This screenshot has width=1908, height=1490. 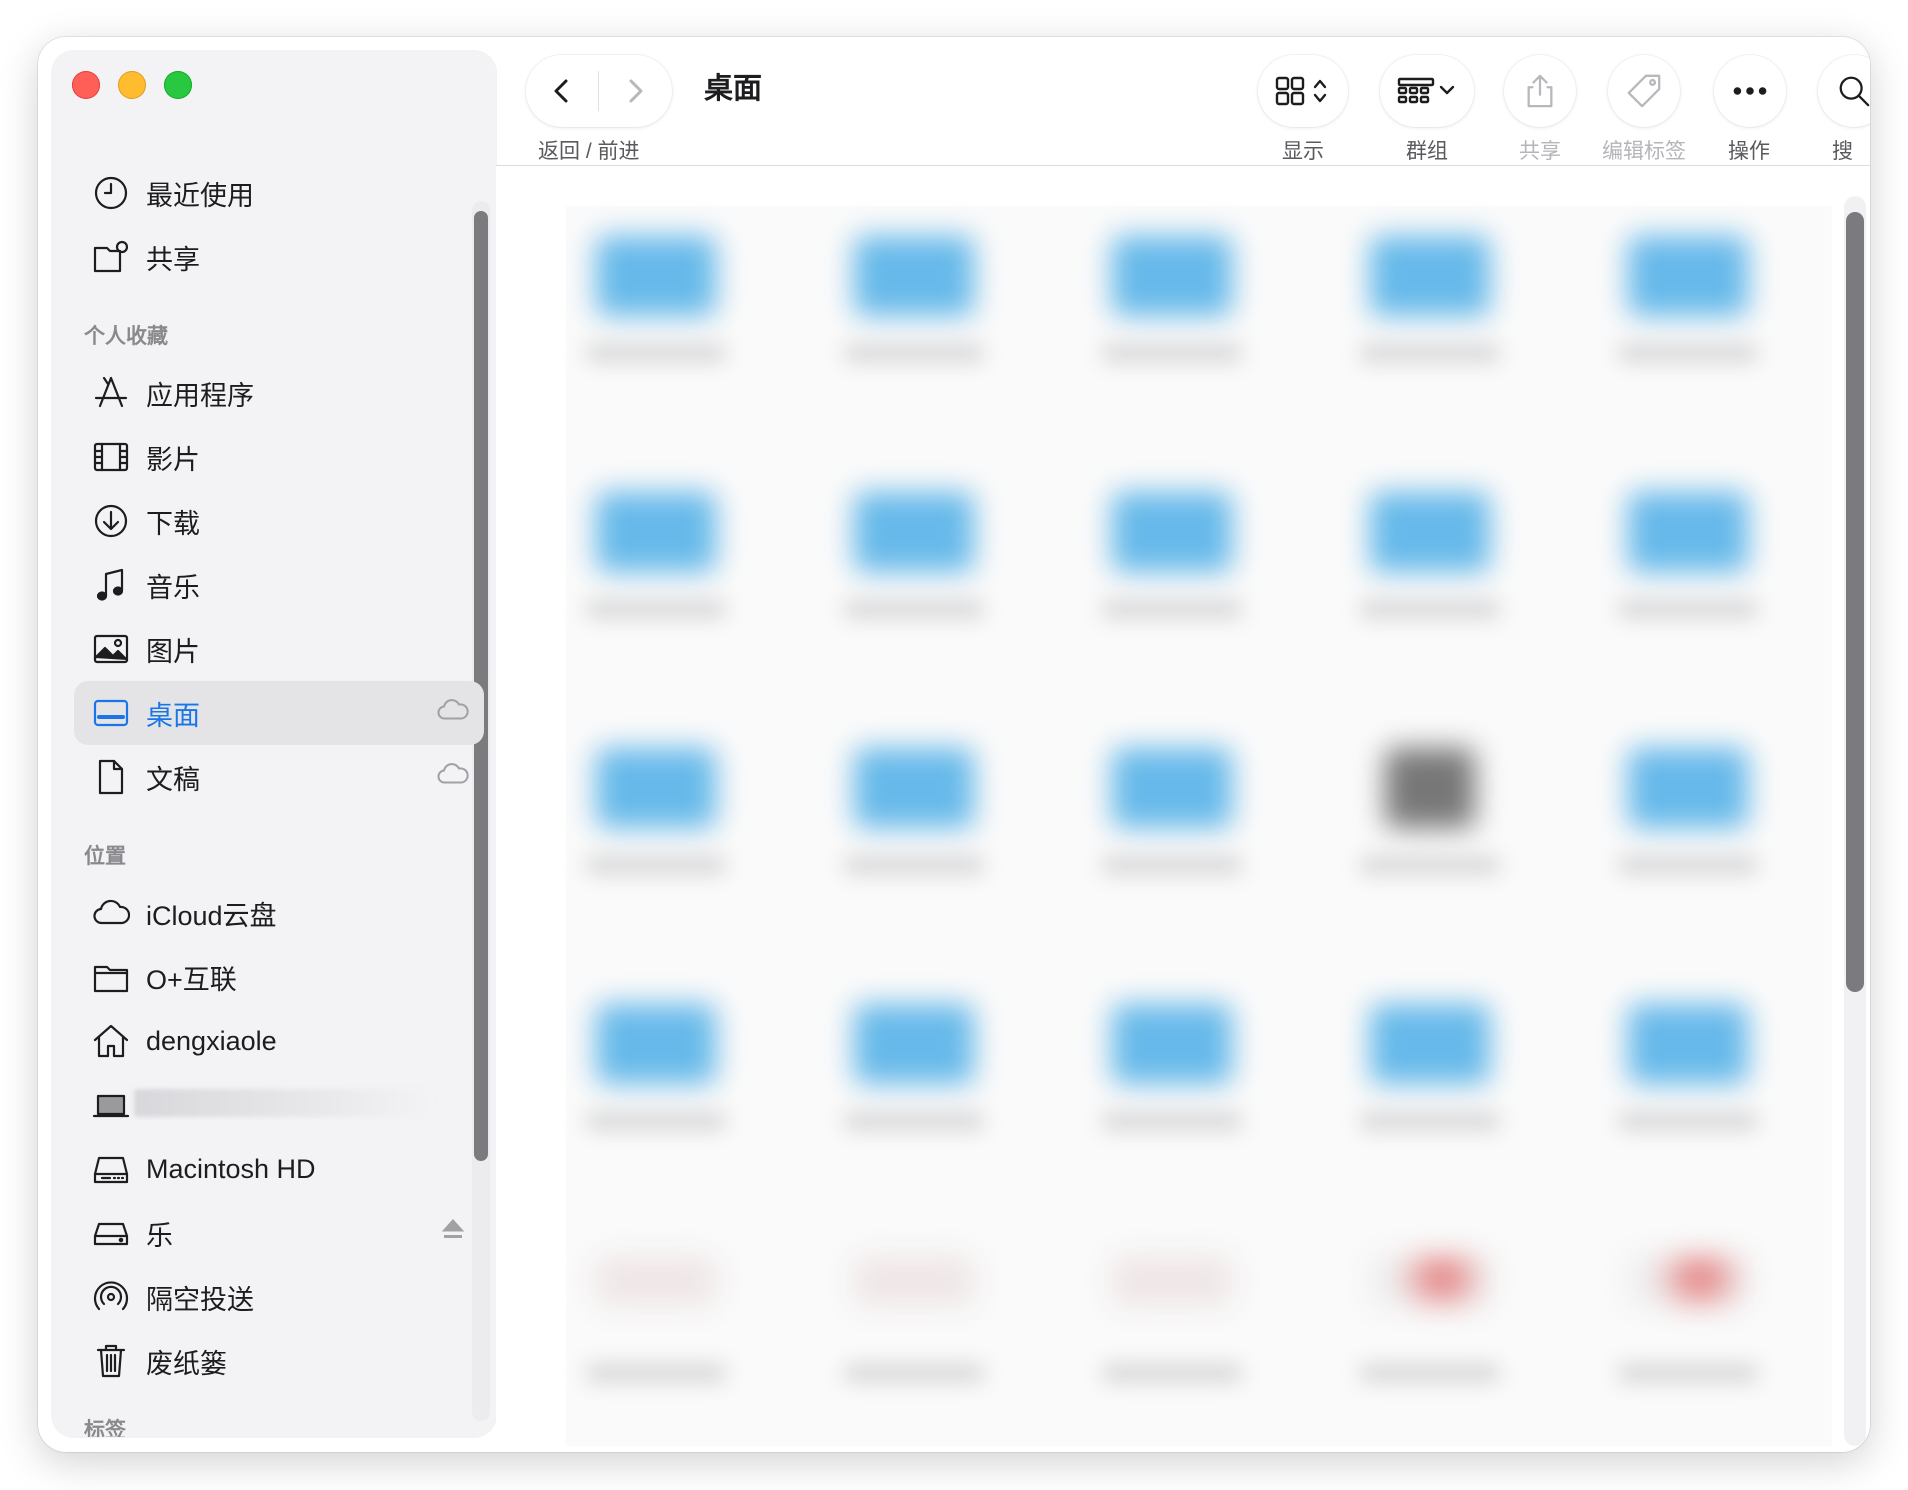 I want to click on sidebar-item-o-plus: O+互联, so click(x=279, y=977).